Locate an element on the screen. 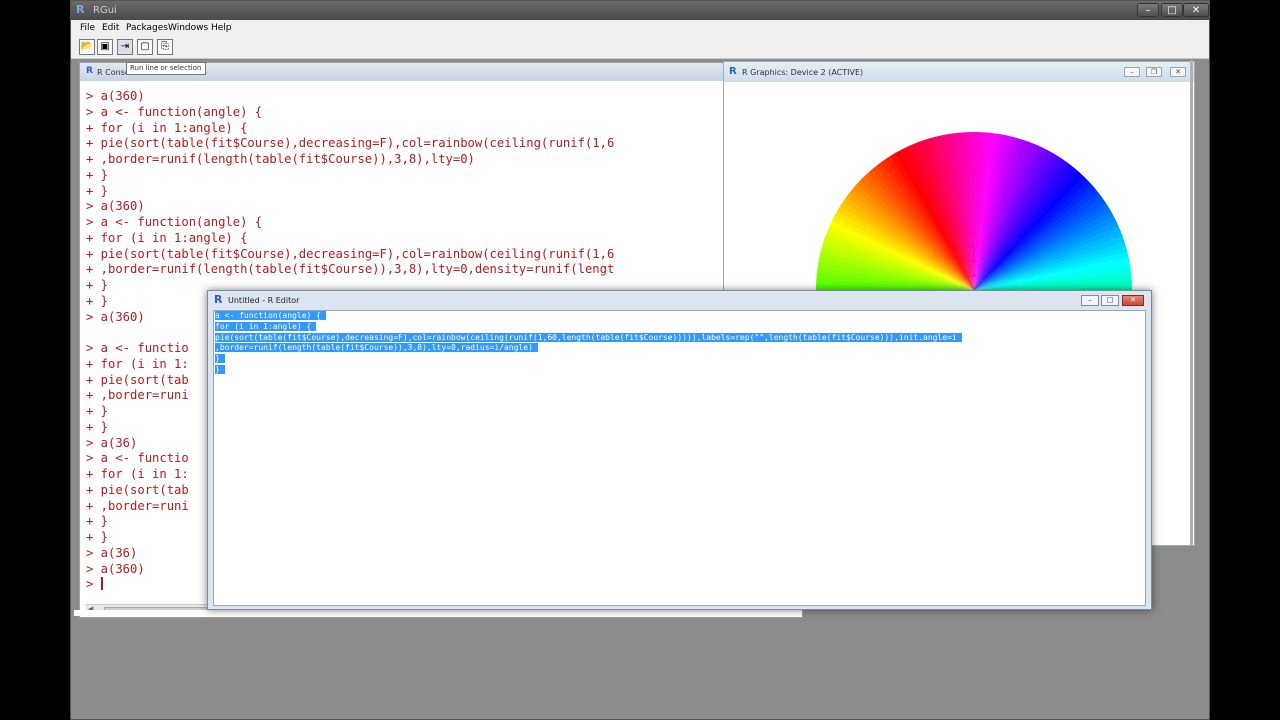  graphics-title: R Graphics: Device 2 (ACTIVE) is located at coordinates (803, 72).